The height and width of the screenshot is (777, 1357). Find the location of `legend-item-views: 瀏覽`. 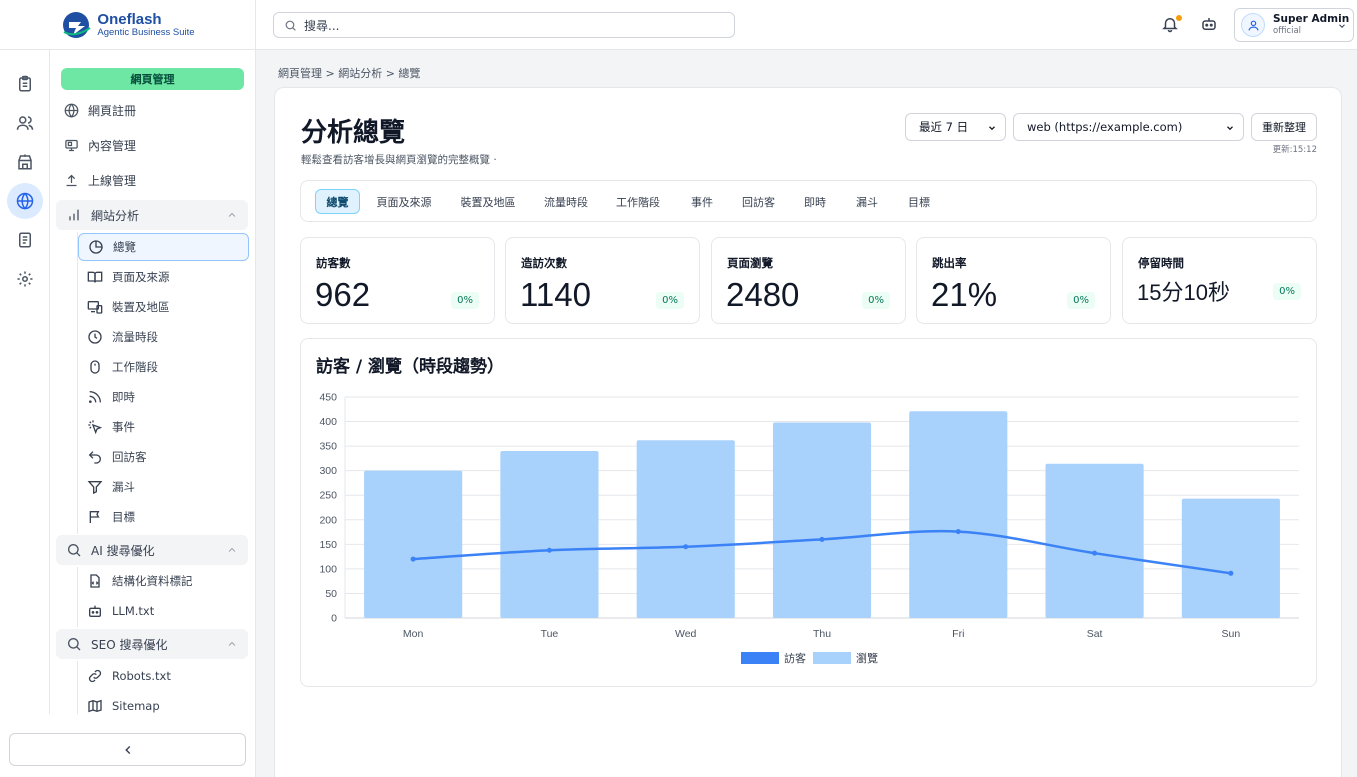

legend-item-views: 瀏覽 is located at coordinates (845, 658).